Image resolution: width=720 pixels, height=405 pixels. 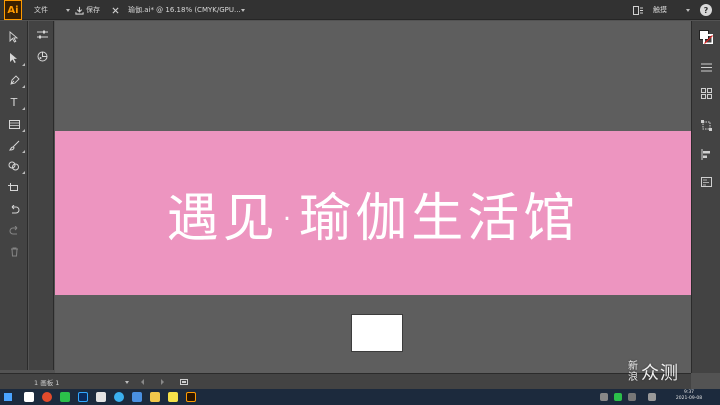 I want to click on workspace-dropdown, so click(x=686, y=10).